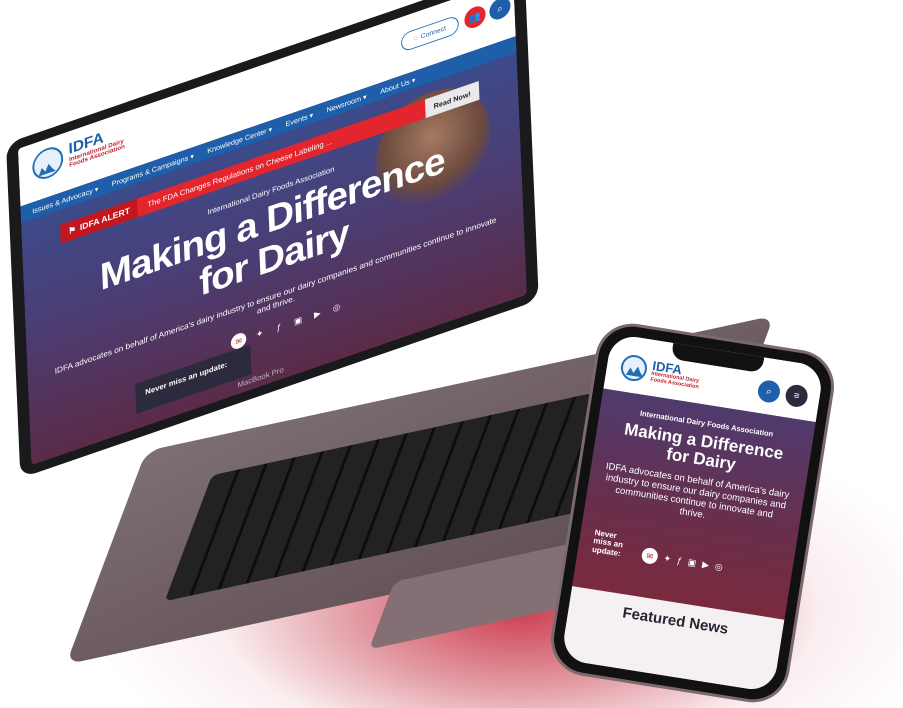  Describe the element at coordinates (433, 32) in the screenshot. I see `connect-label: Connect` at that location.